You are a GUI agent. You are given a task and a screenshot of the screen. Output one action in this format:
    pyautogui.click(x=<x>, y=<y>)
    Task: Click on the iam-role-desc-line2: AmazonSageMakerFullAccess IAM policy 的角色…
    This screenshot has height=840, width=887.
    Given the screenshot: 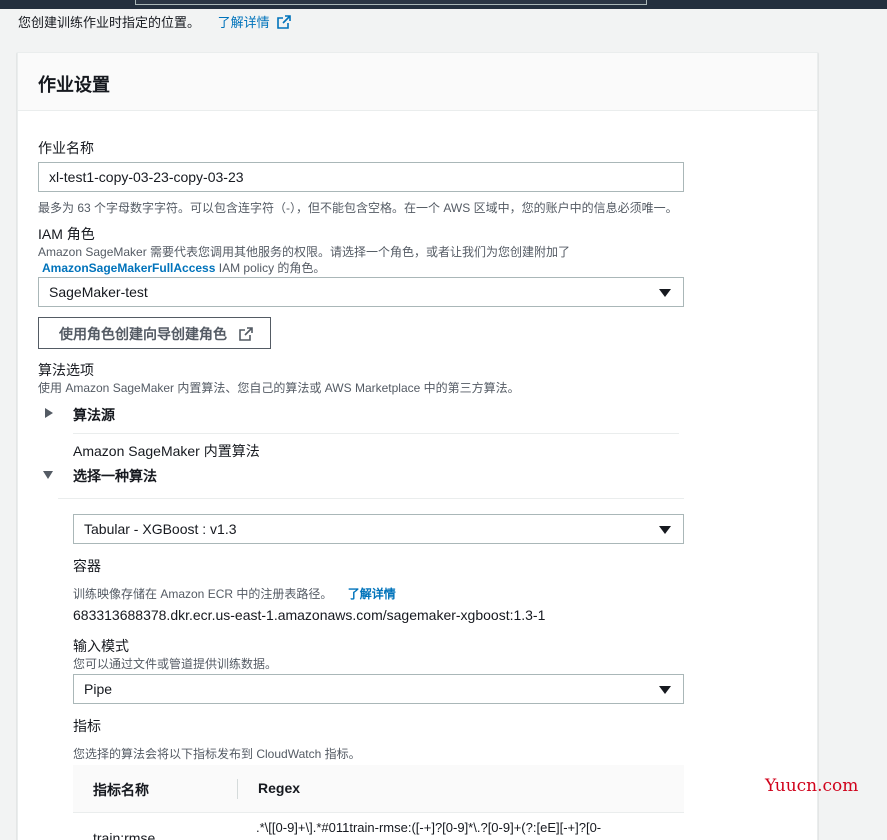 What is the action you would take?
    pyautogui.click(x=181, y=267)
    